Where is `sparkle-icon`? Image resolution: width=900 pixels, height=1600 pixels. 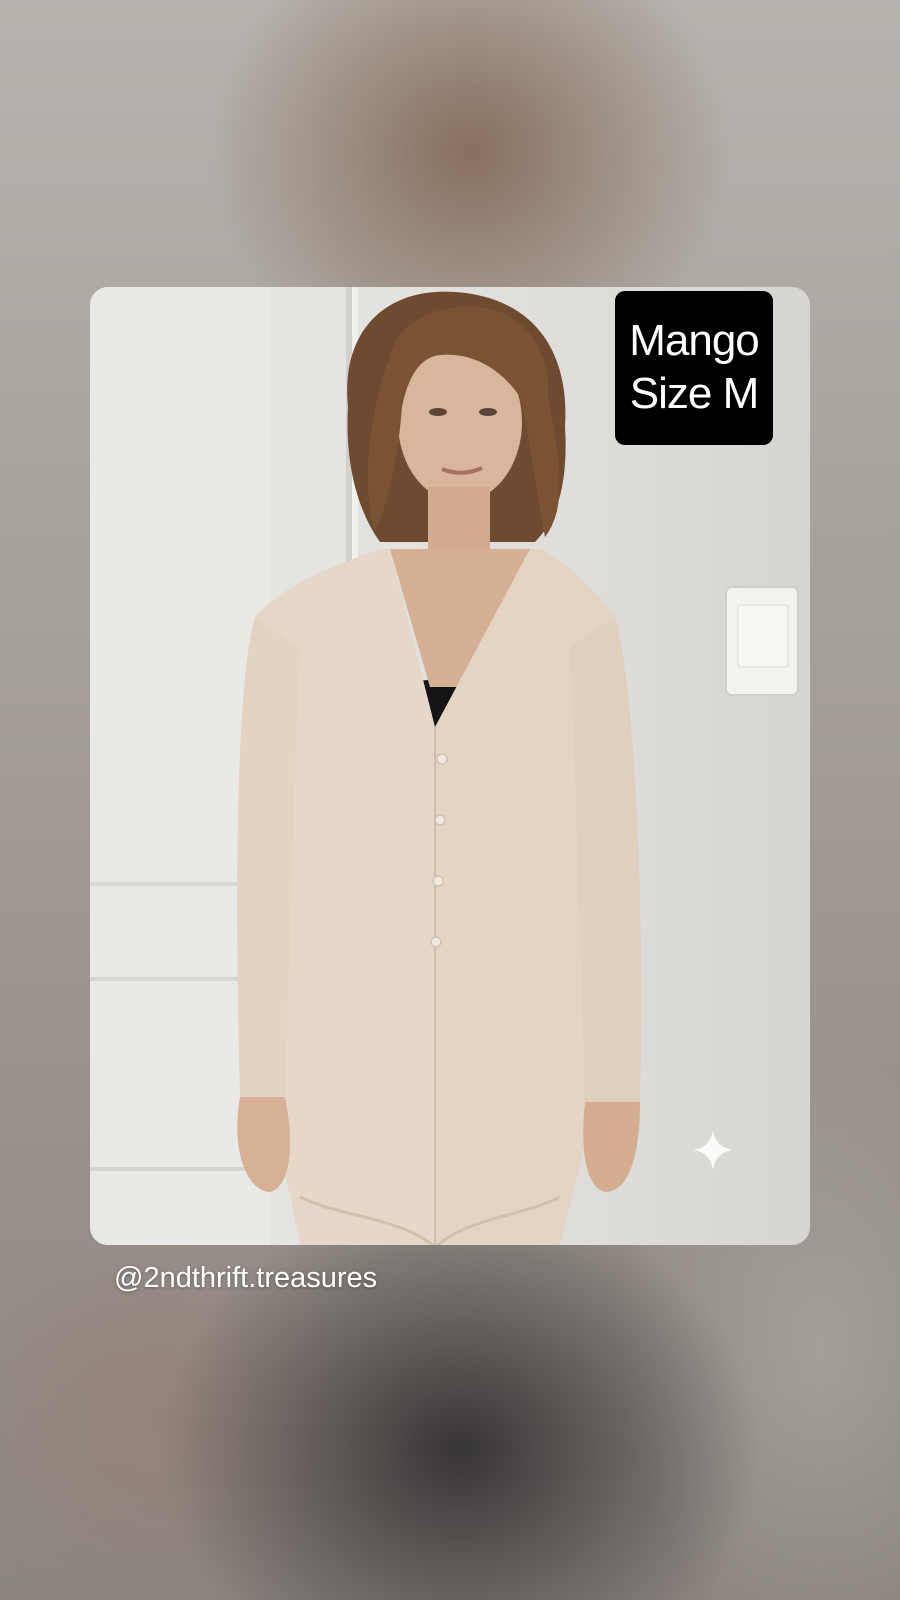 sparkle-icon is located at coordinates (713, 1150).